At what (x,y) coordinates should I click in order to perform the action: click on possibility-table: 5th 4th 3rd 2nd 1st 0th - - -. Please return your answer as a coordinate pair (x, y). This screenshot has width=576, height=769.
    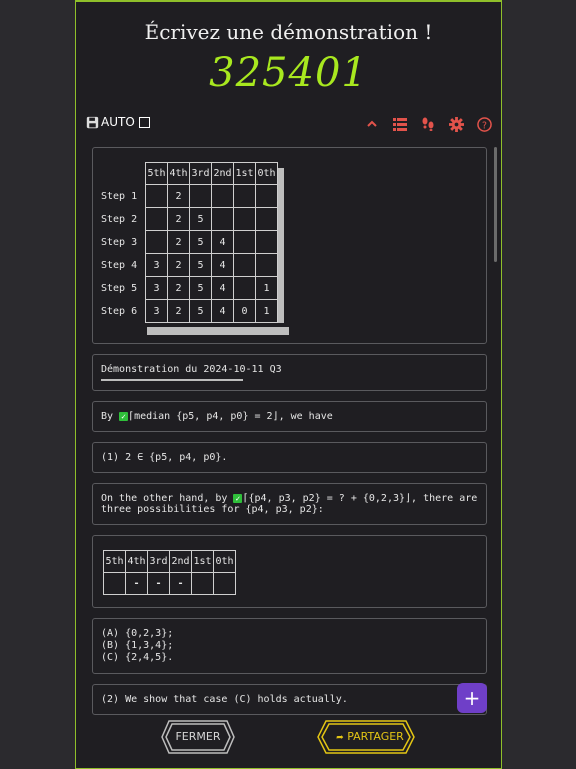
    Looking at the image, I should click on (169, 572).